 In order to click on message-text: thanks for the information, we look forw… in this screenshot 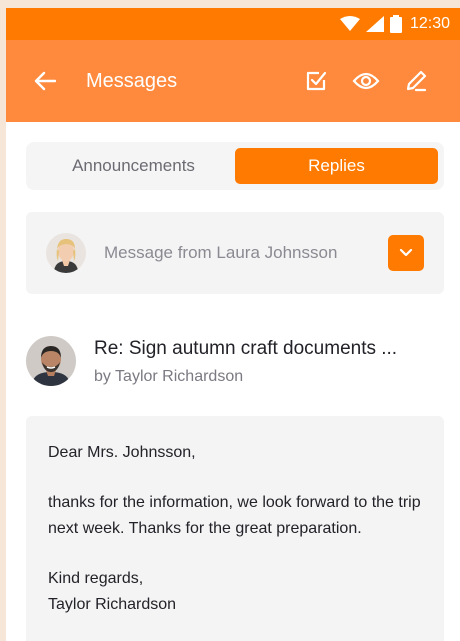, I will do `click(234, 515)`.